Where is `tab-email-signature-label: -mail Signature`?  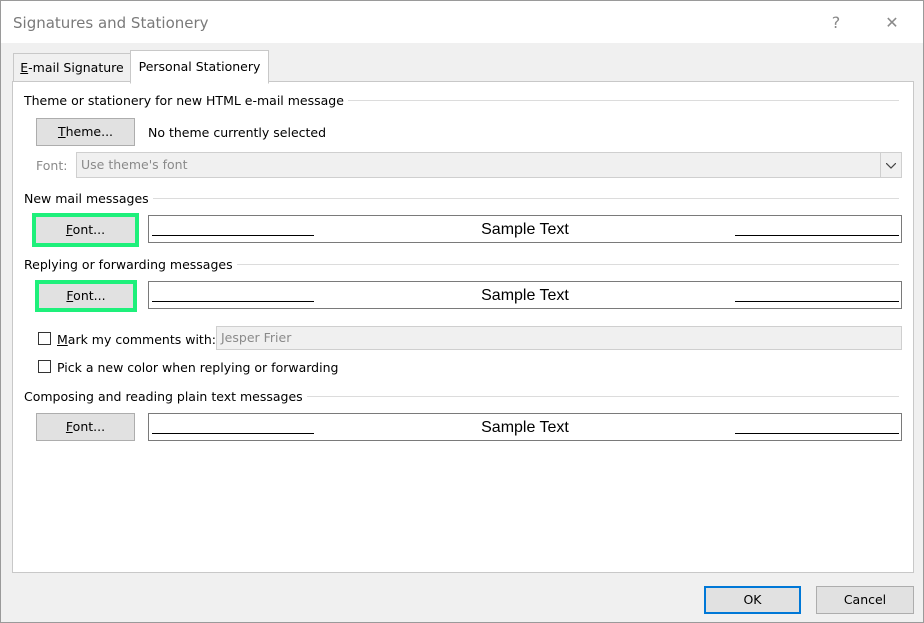
tab-email-signature-label: -mail Signature is located at coordinates (76, 67).